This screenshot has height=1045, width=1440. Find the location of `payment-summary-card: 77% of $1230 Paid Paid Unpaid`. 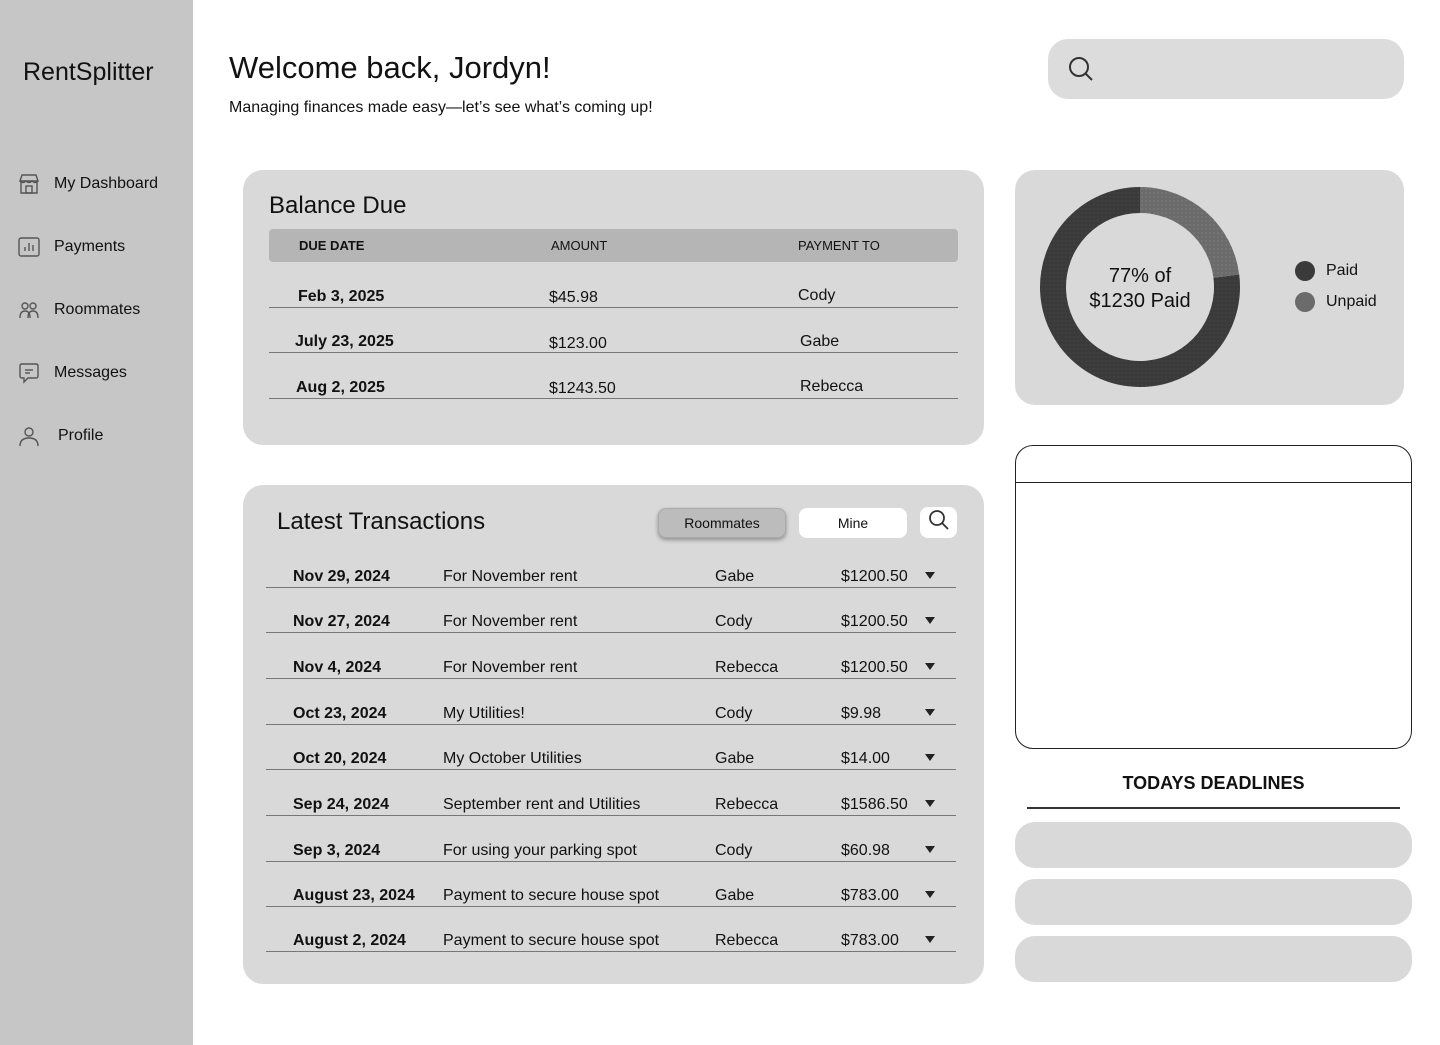

payment-summary-card: 77% of $1230 Paid Paid Unpaid is located at coordinates (1209, 287).